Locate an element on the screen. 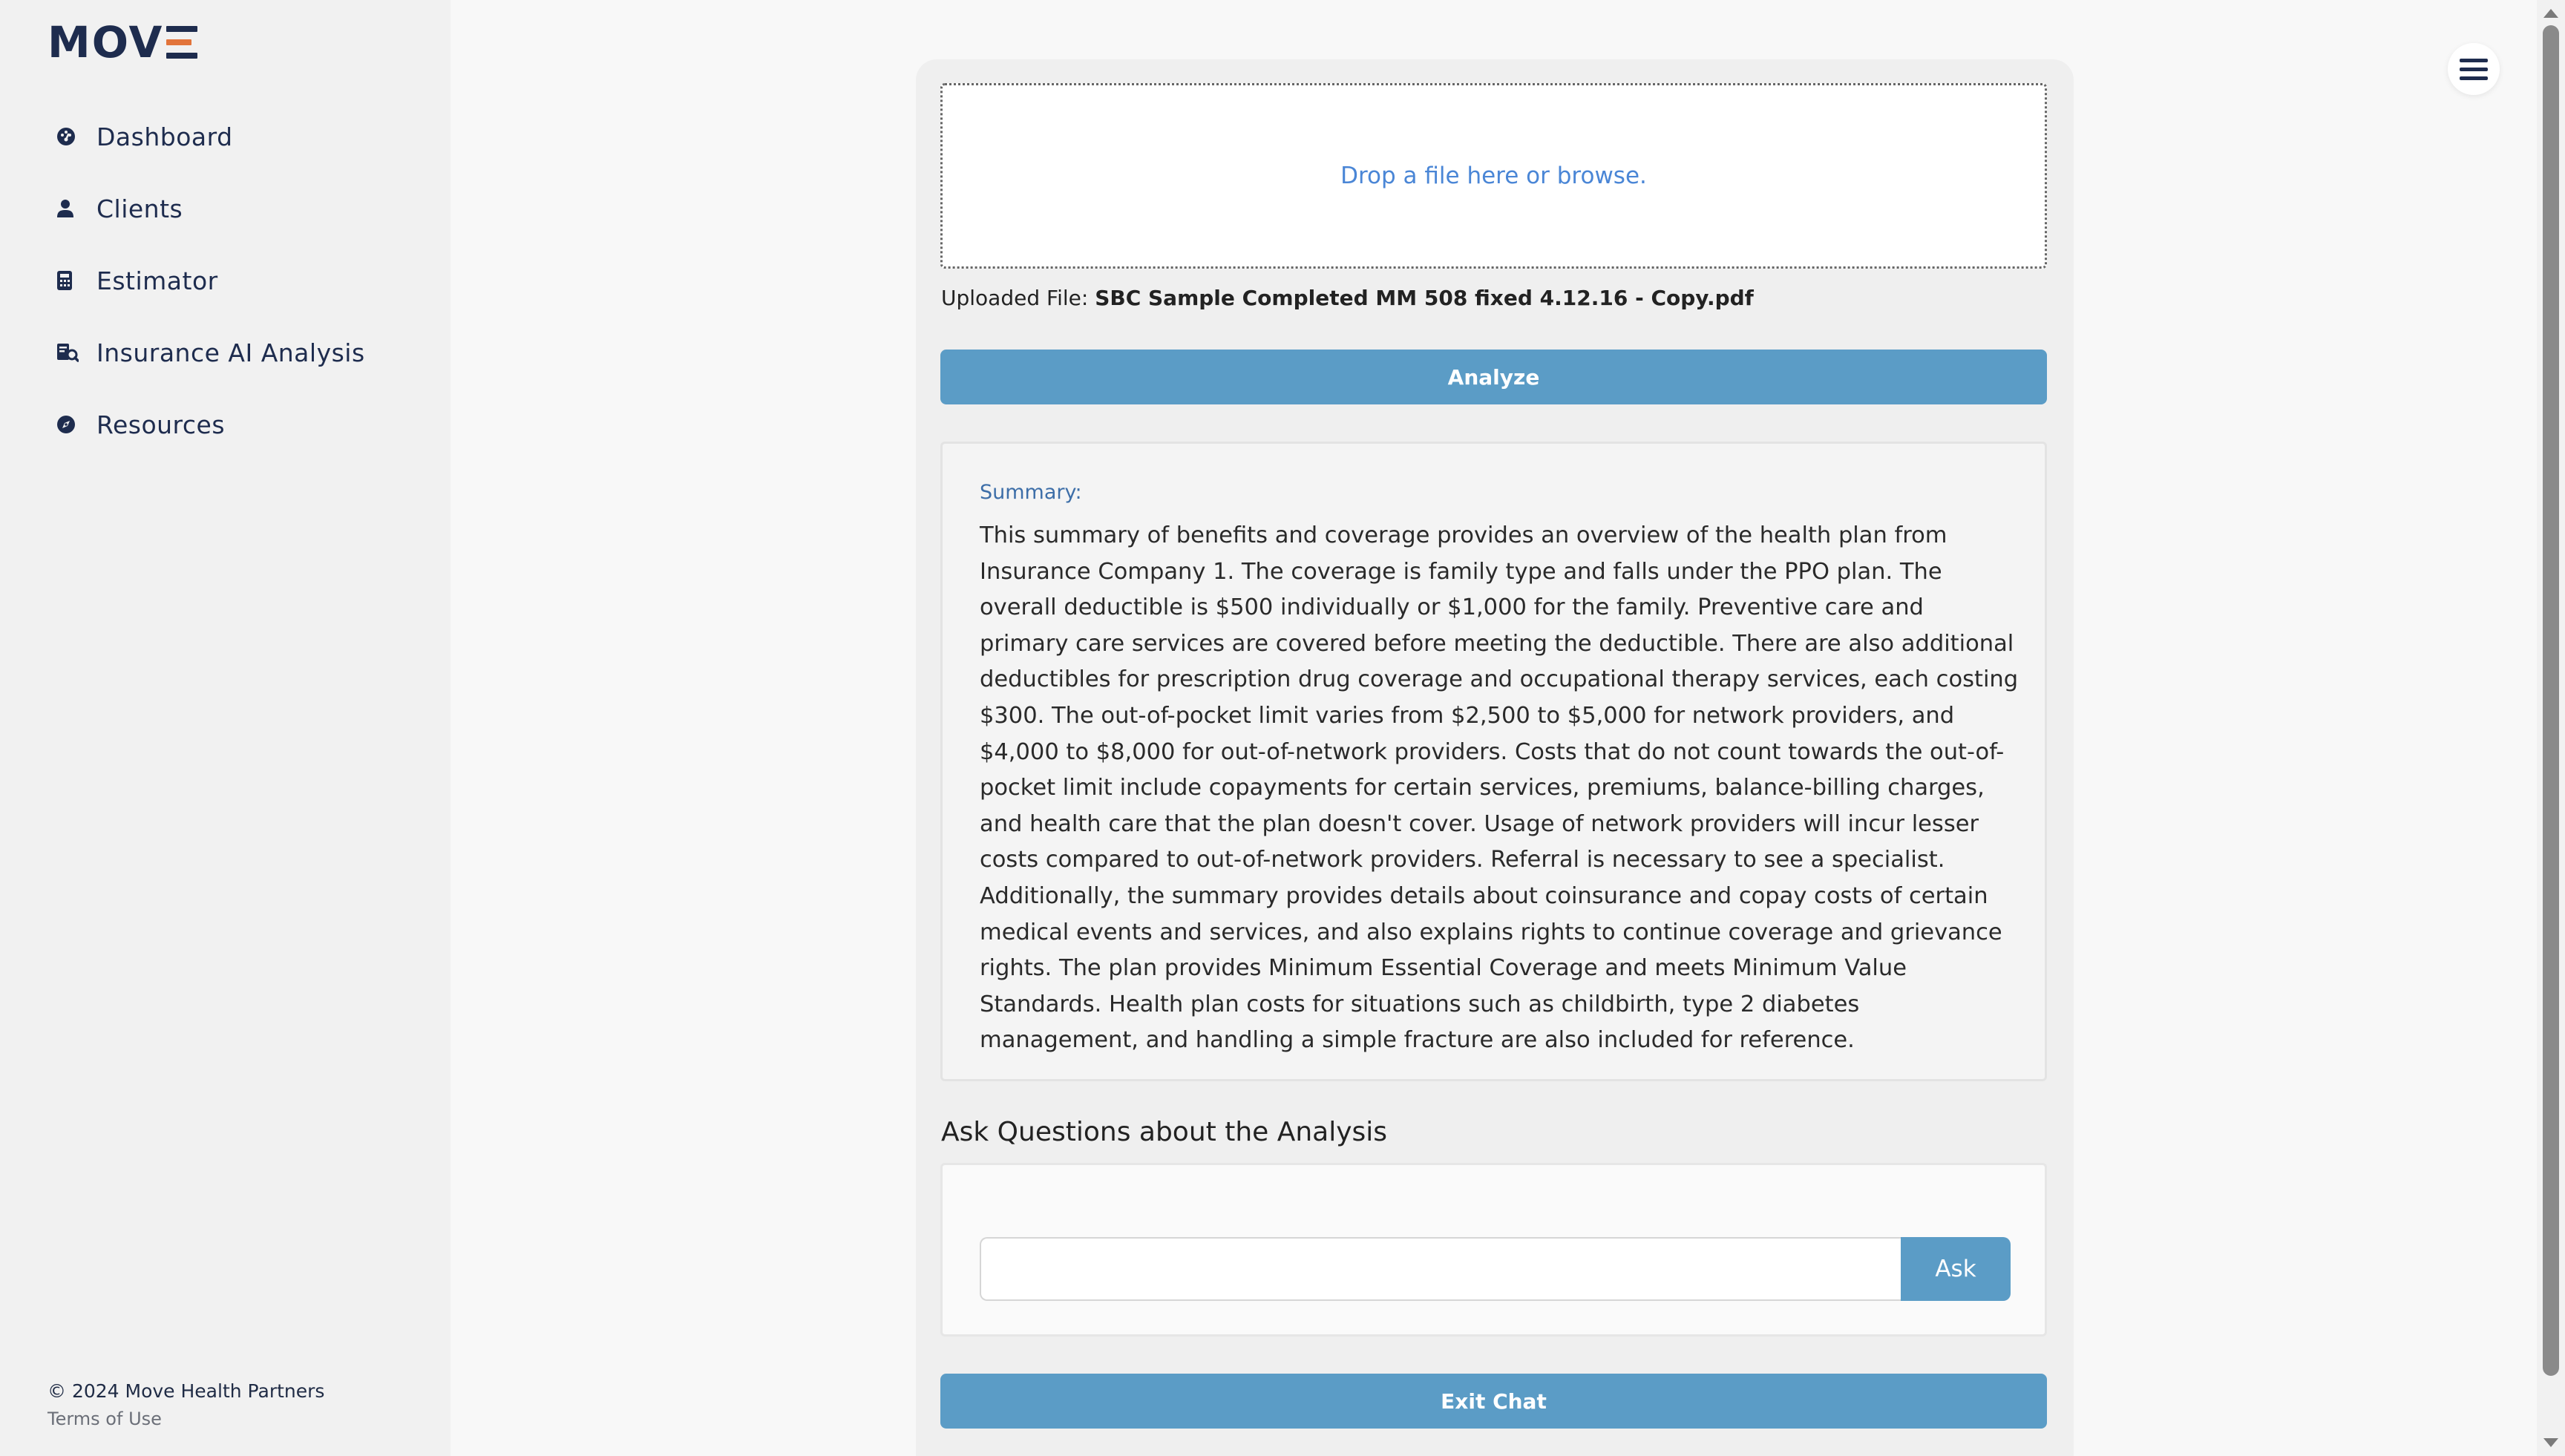 This screenshot has width=2565, height=1456. sidebar-item-label: Clients is located at coordinates (139, 209).